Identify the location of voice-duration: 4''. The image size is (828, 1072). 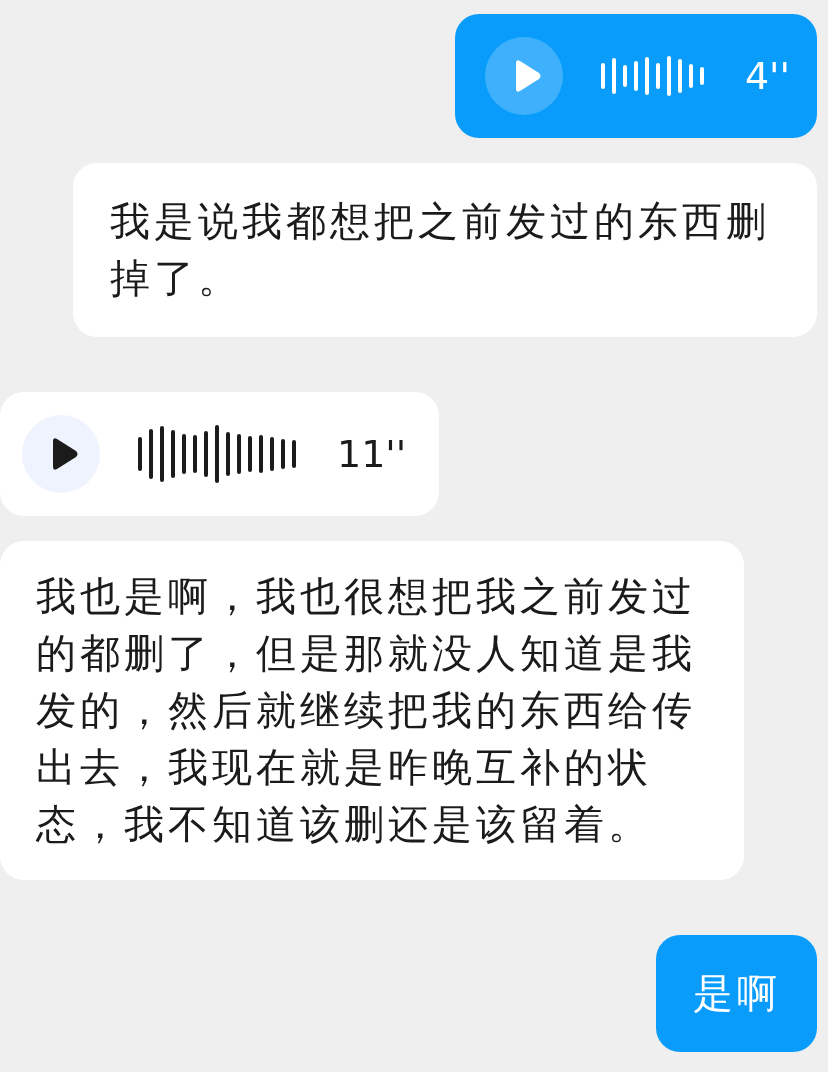
(767, 76).